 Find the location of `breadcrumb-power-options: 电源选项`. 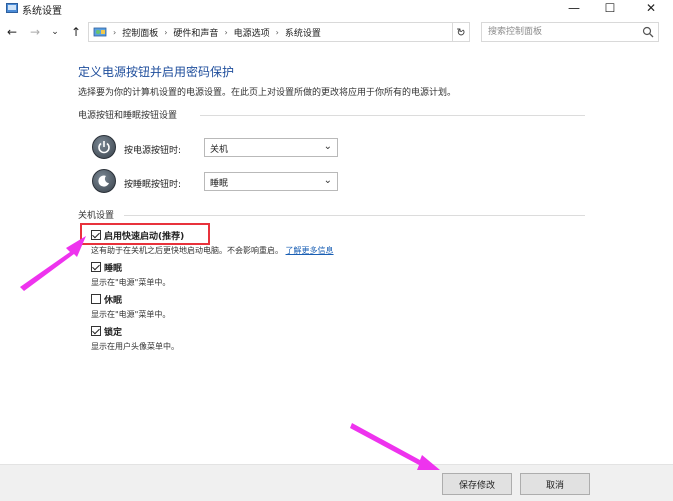

breadcrumb-power-options: 电源选项 is located at coordinates (252, 32).